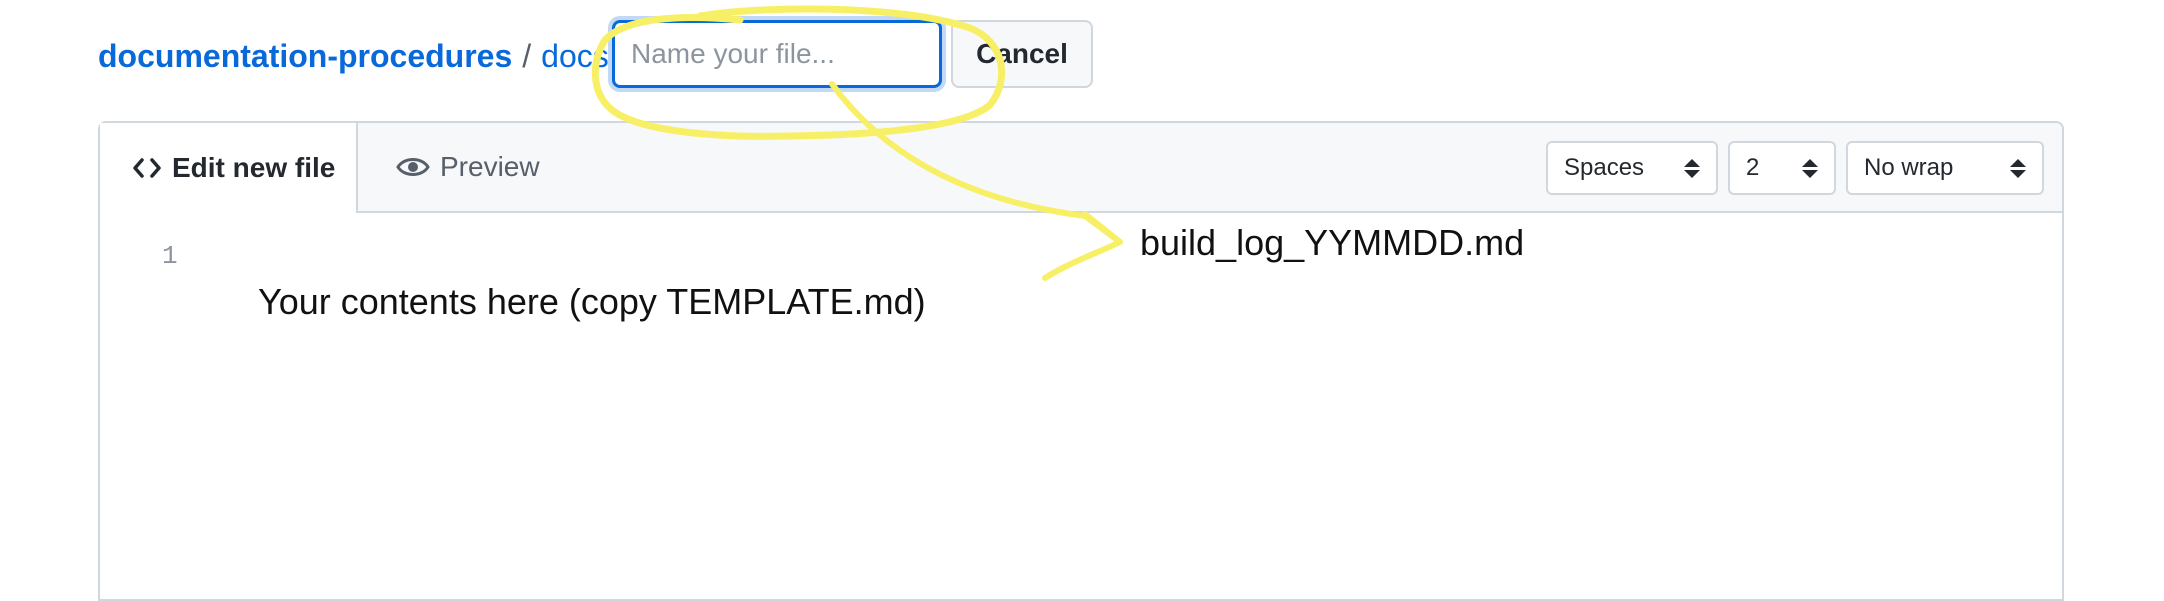 This screenshot has height=601, width=2164. Describe the element at coordinates (490, 166) in the screenshot. I see `tab-preview-label: Preview` at that location.